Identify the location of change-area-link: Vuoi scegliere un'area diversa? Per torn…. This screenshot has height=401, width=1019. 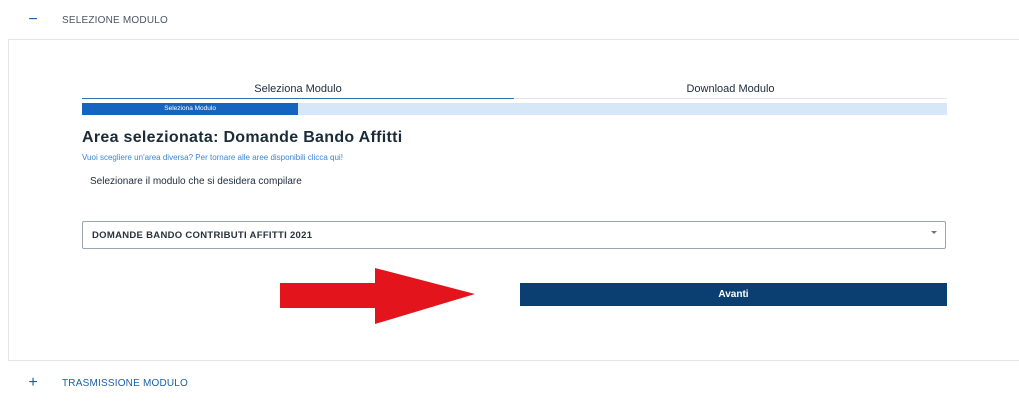
(212, 157).